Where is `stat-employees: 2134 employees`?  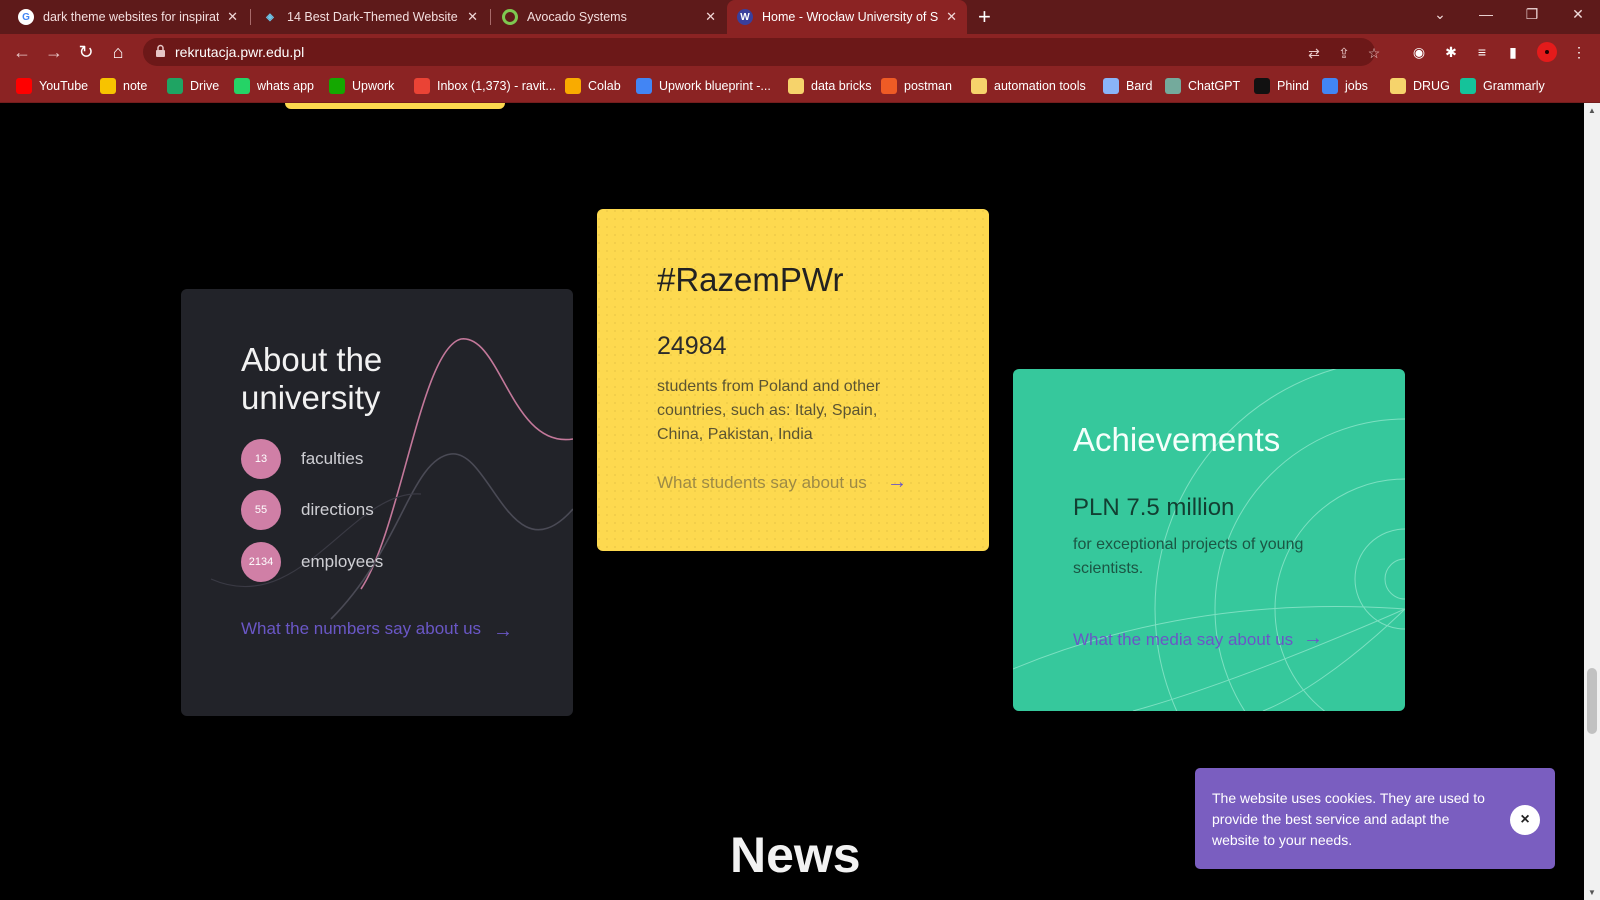
stat-employees: 2134 employees is located at coordinates (312, 562).